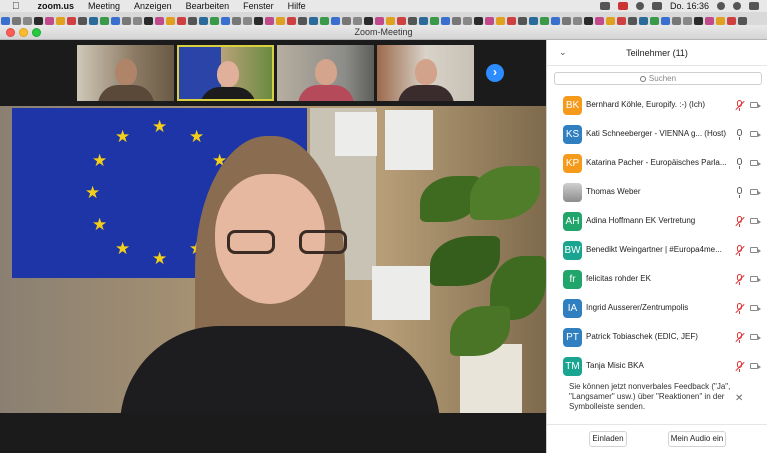  Describe the element at coordinates (657, 338) in the screenshot. I see `participant-row: PT Patrick Tobiaschek (EDIC, JEF)` at that location.